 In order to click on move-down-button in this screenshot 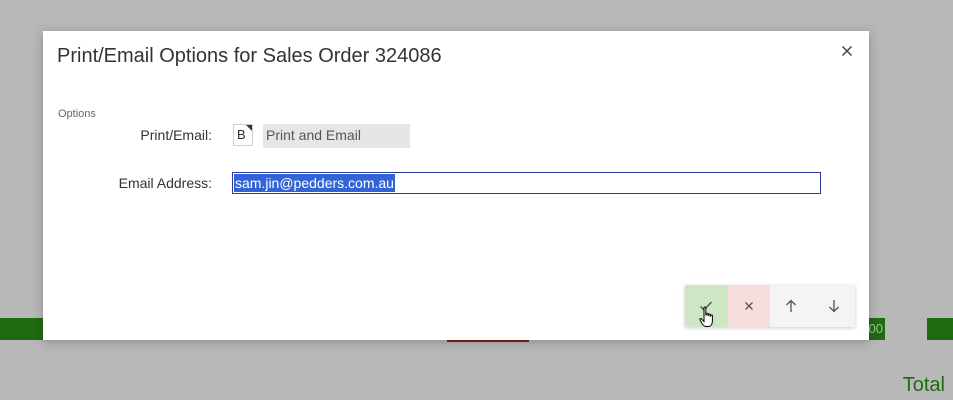, I will do `click(833, 306)`.